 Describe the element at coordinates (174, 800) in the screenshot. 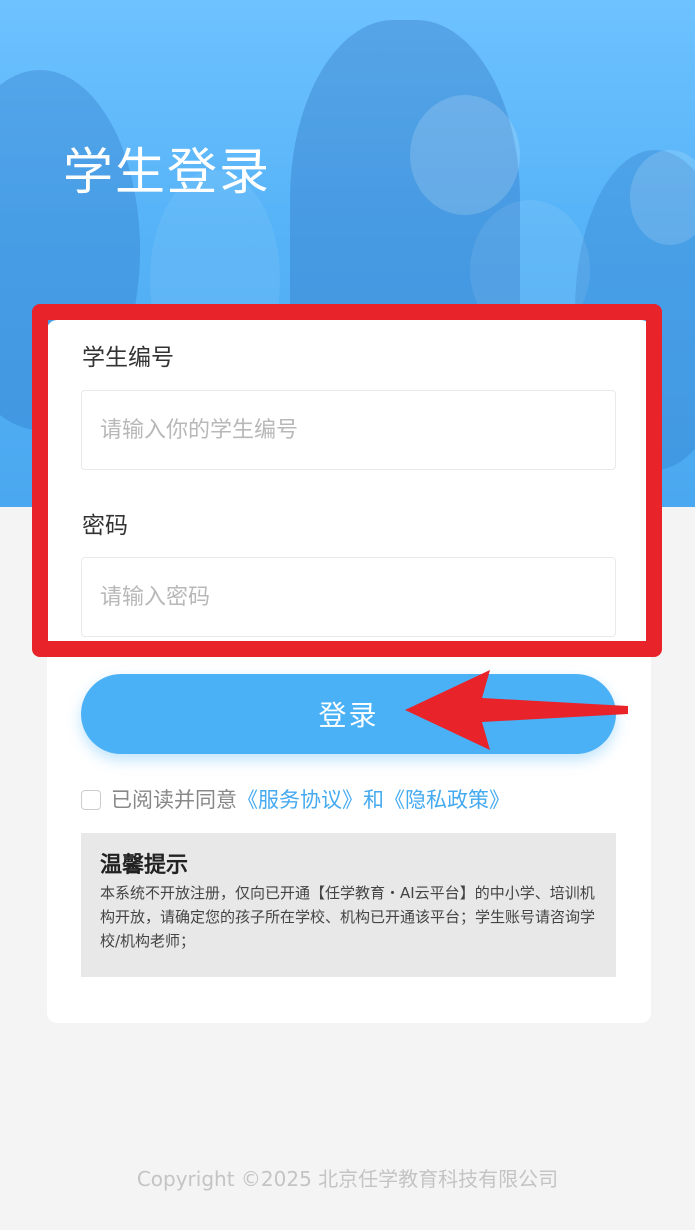

I see `agreement-text: 已阅读并同意` at that location.